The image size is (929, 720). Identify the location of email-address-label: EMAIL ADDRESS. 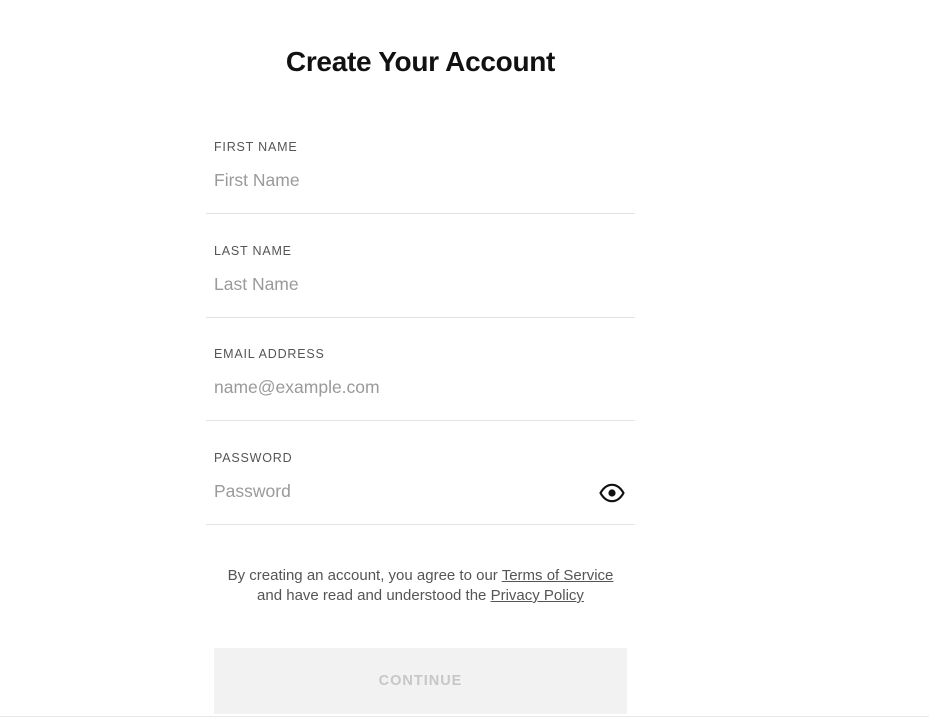
(269, 354).